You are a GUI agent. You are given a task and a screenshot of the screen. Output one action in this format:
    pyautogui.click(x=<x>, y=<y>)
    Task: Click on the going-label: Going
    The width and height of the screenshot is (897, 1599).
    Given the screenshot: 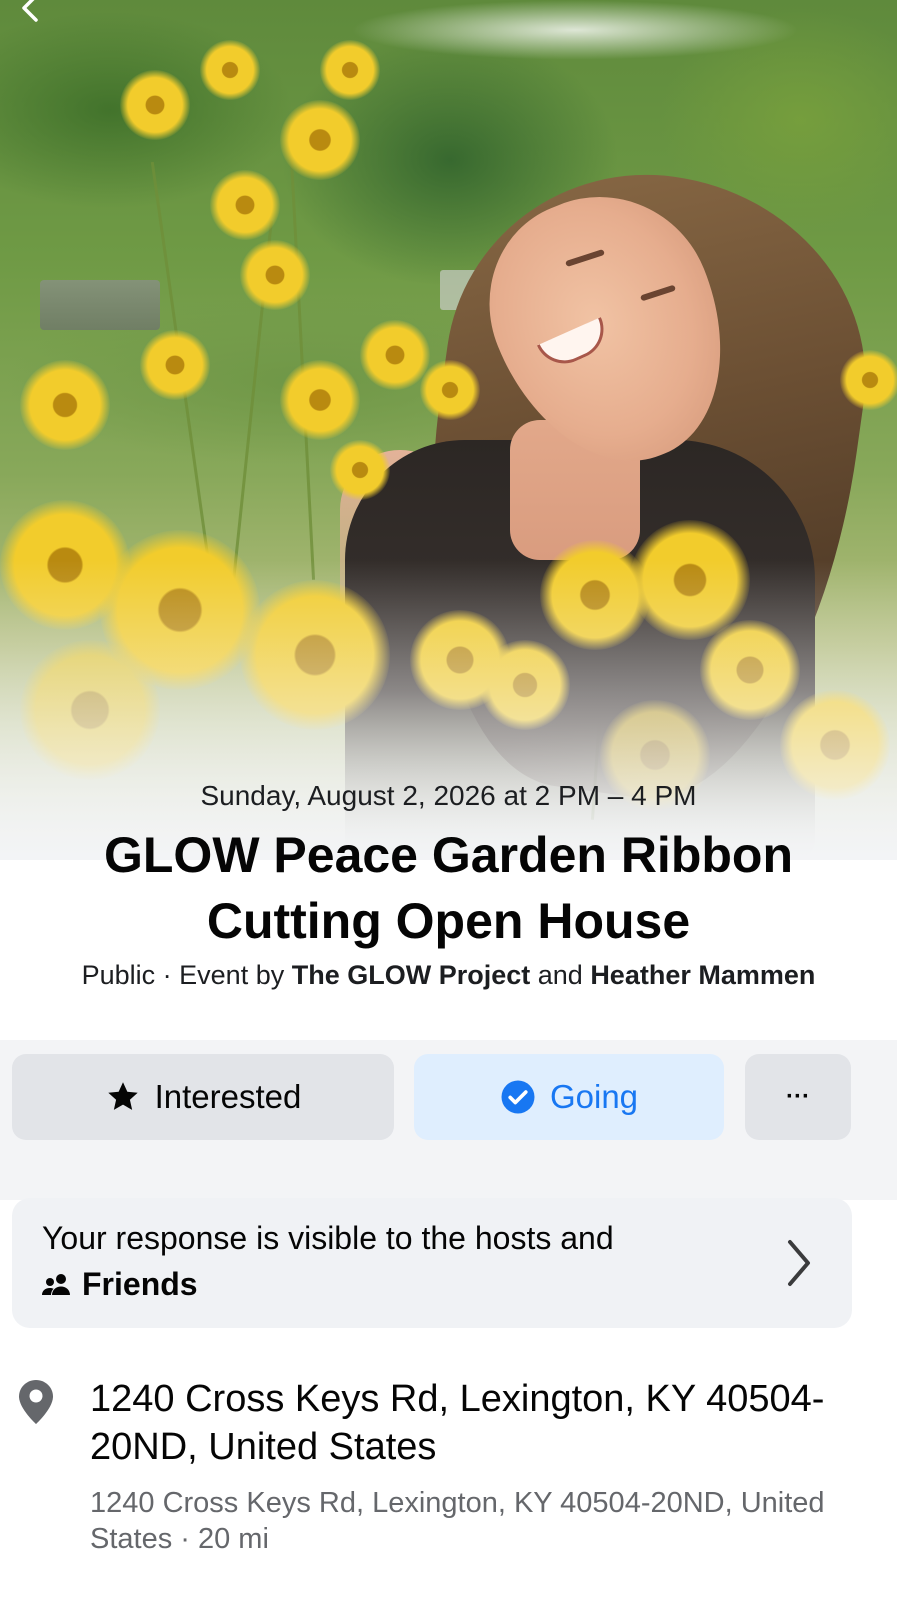 What is the action you would take?
    pyautogui.click(x=594, y=1096)
    